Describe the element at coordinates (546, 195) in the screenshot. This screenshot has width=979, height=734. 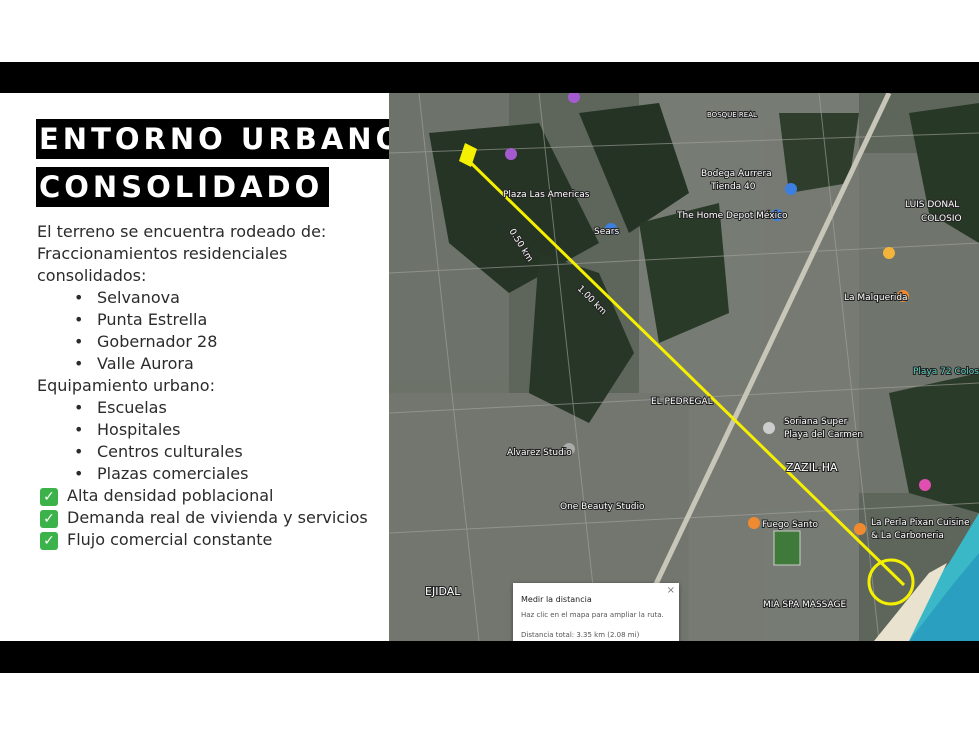
I see `map-label-plaza: Plaza Las Americas` at that location.